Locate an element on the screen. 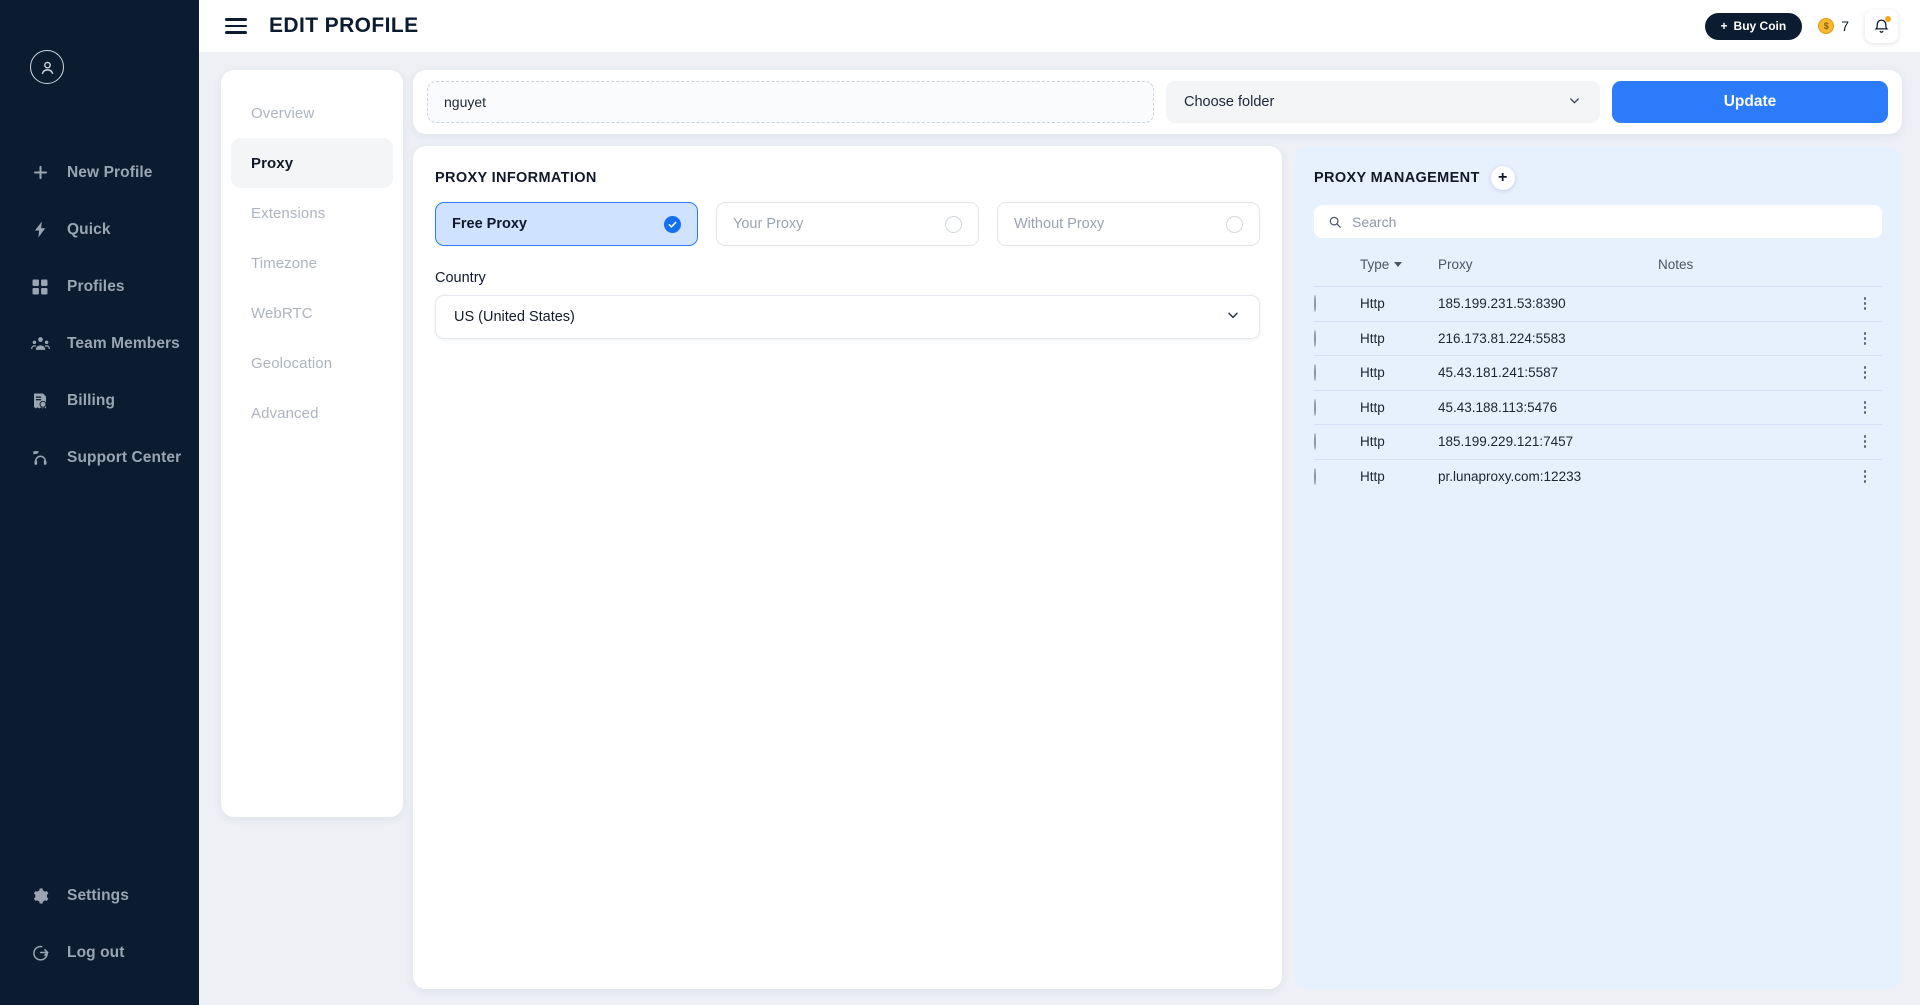  proxy-mode-free-proxy: Free Proxy is located at coordinates (566, 224).